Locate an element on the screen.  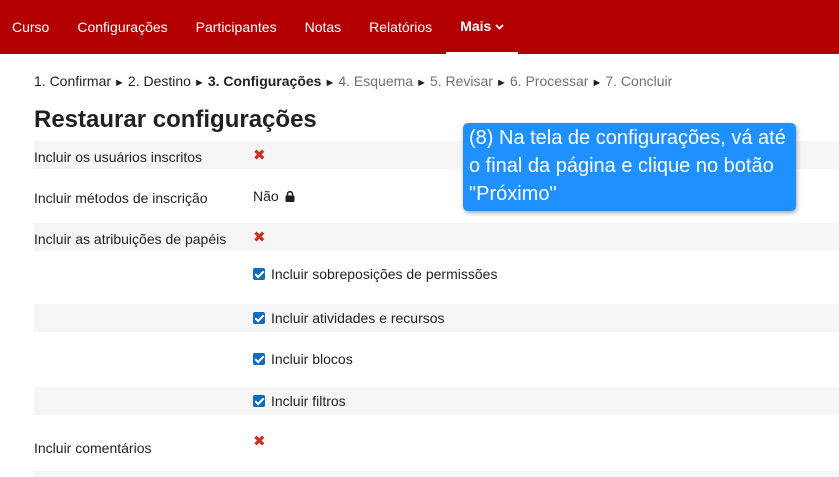
setting-row-next is located at coordinates (436, 474).